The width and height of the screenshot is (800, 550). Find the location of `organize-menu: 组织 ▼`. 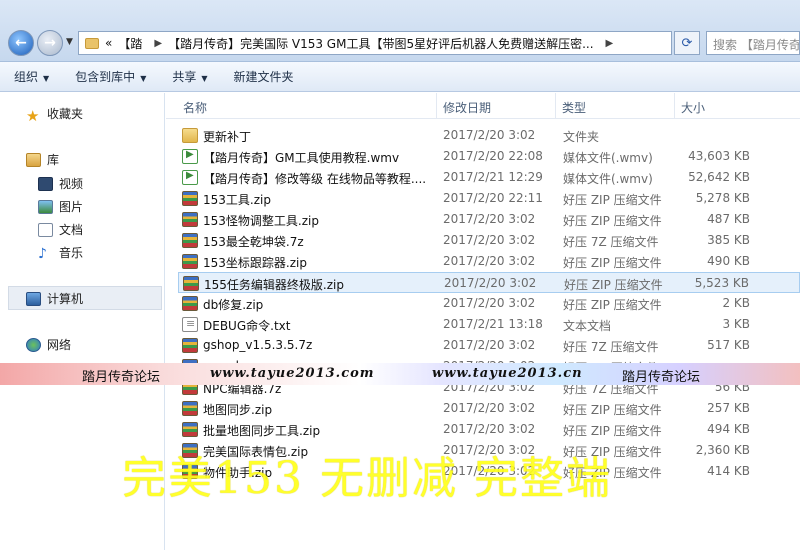

organize-menu: 组织 ▼ is located at coordinates (31, 76).